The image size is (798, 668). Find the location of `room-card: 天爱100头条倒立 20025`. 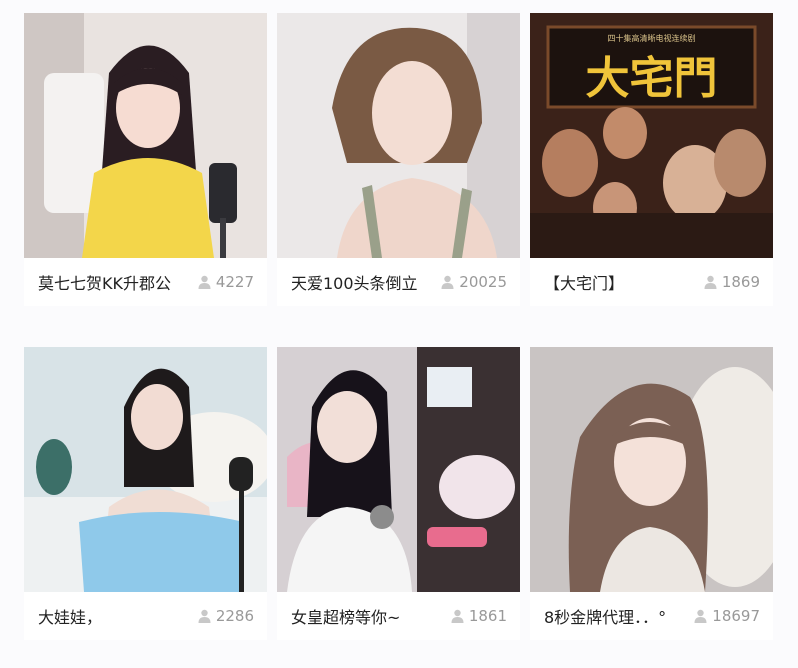

room-card: 天爱100头条倒立 20025 is located at coordinates (398, 173).